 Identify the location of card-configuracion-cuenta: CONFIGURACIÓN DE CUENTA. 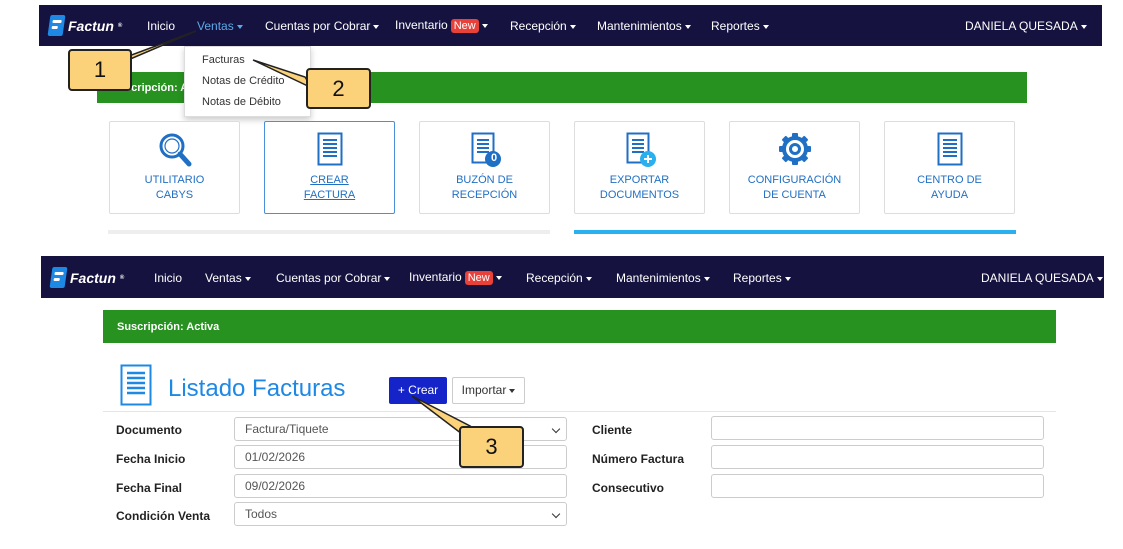
(794, 167).